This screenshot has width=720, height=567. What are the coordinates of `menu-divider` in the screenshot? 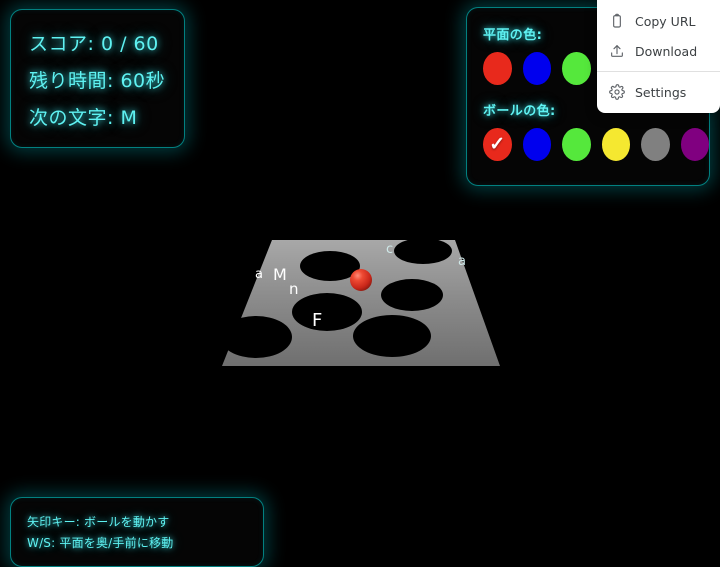 It's located at (658, 71).